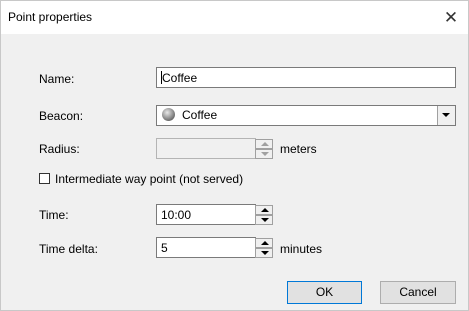  What do you see at coordinates (206, 214) in the screenshot?
I see `time-field: 10:00` at bounding box center [206, 214].